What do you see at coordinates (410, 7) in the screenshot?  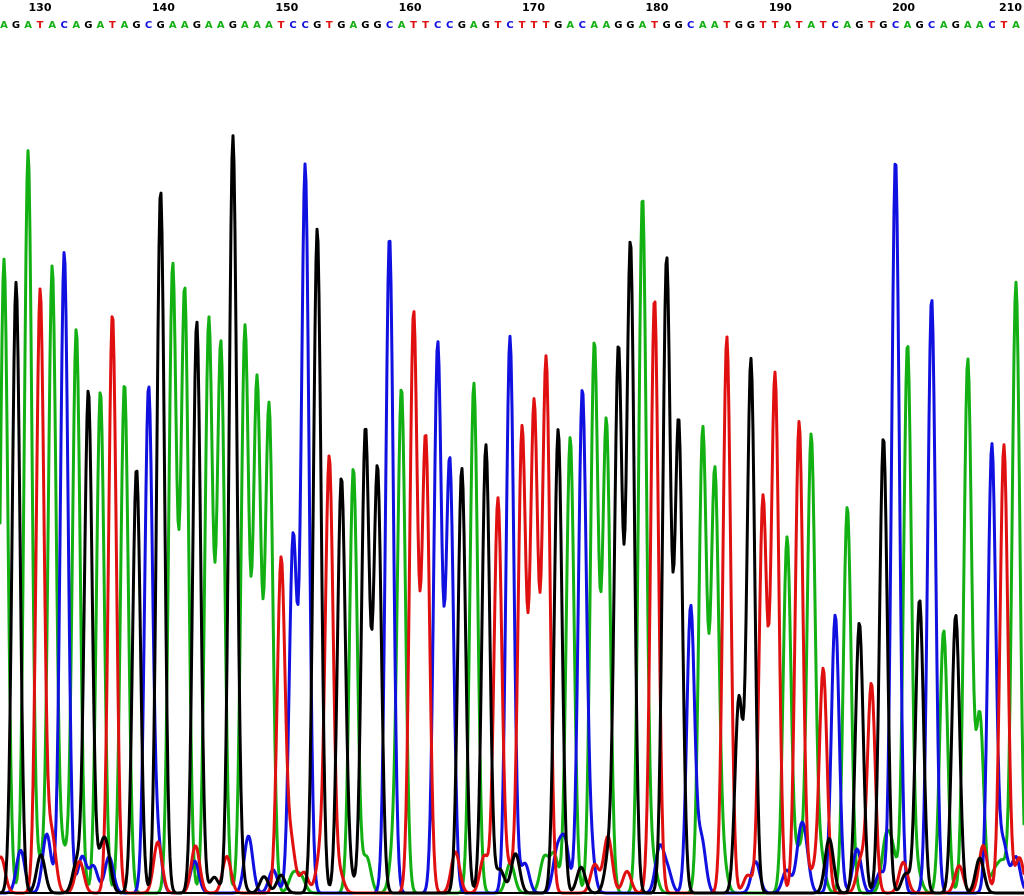 I see `position-tick-label: 160` at bounding box center [410, 7].